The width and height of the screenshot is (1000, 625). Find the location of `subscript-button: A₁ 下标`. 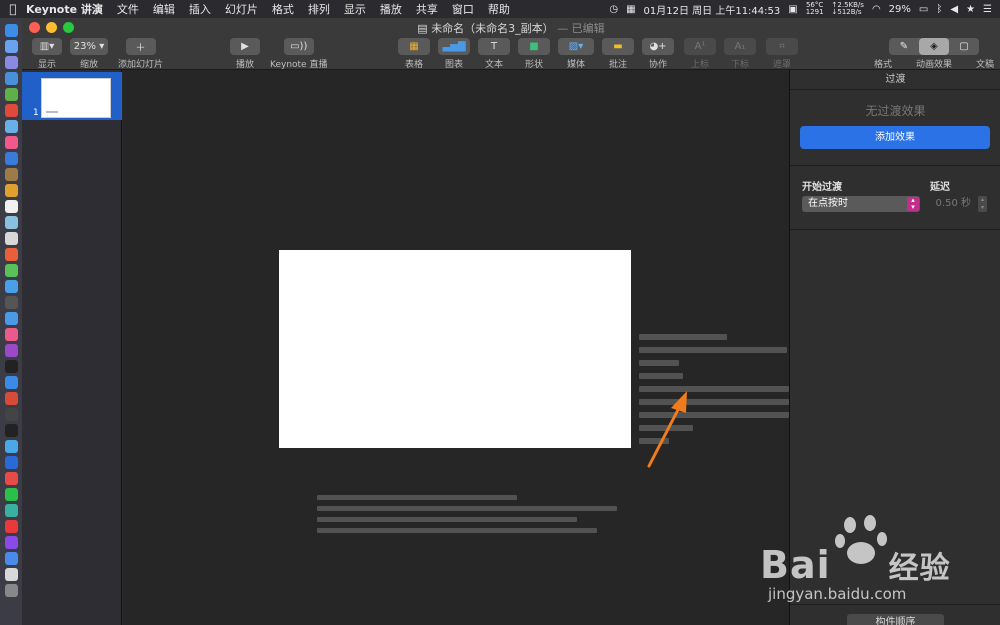

subscript-button: A₁ 下标 is located at coordinates (740, 54).